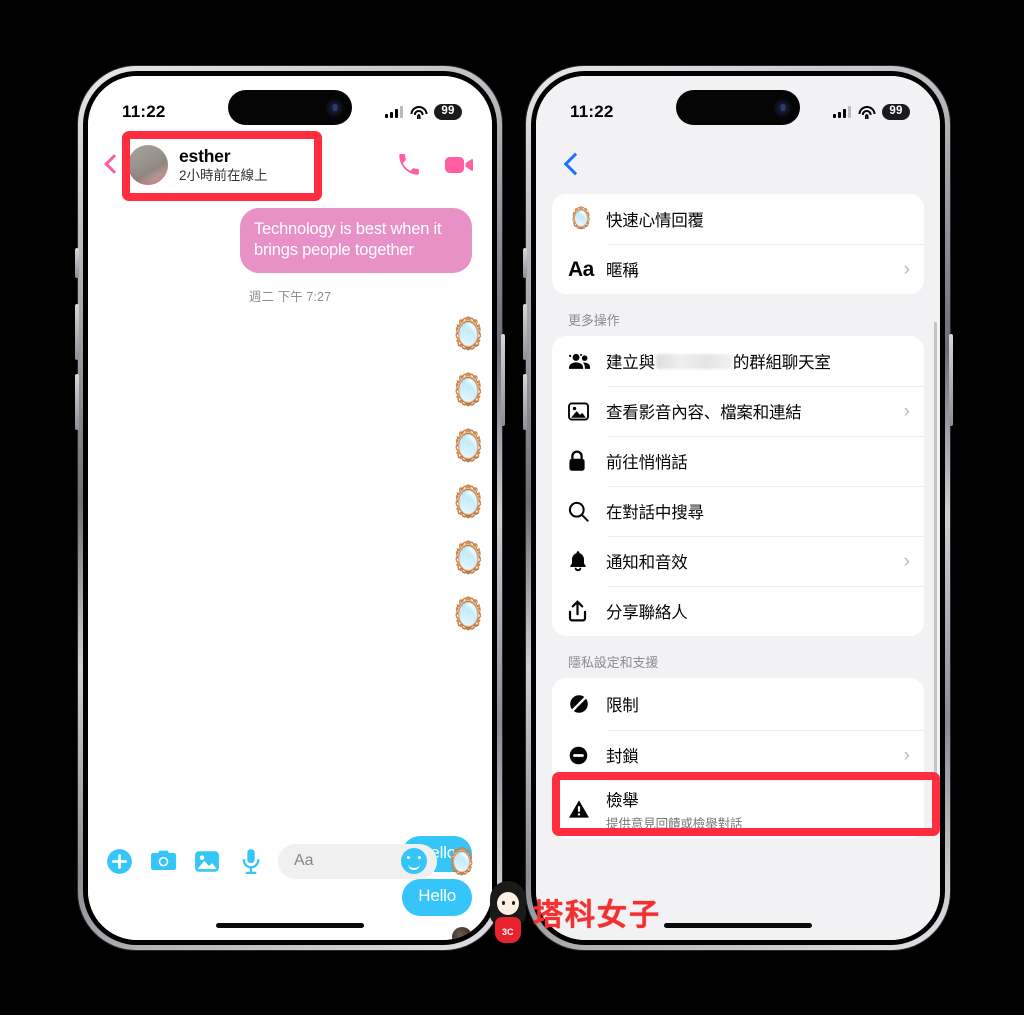 The height and width of the screenshot is (1015, 1024). Describe the element at coordinates (622, 757) in the screenshot. I see `row-label: 封鎖` at that location.